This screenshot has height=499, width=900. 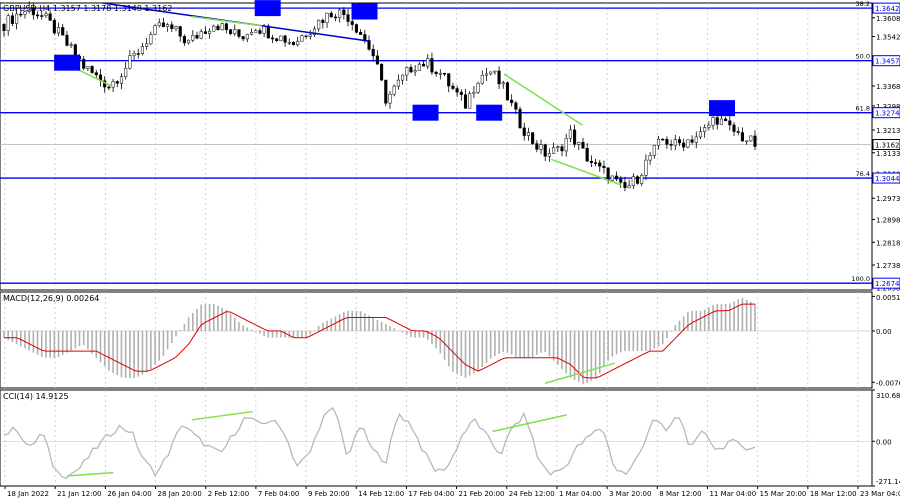 What do you see at coordinates (129, 494) in the screenshot?
I see `time-tick-label: 26 Jan 04:00` at bounding box center [129, 494].